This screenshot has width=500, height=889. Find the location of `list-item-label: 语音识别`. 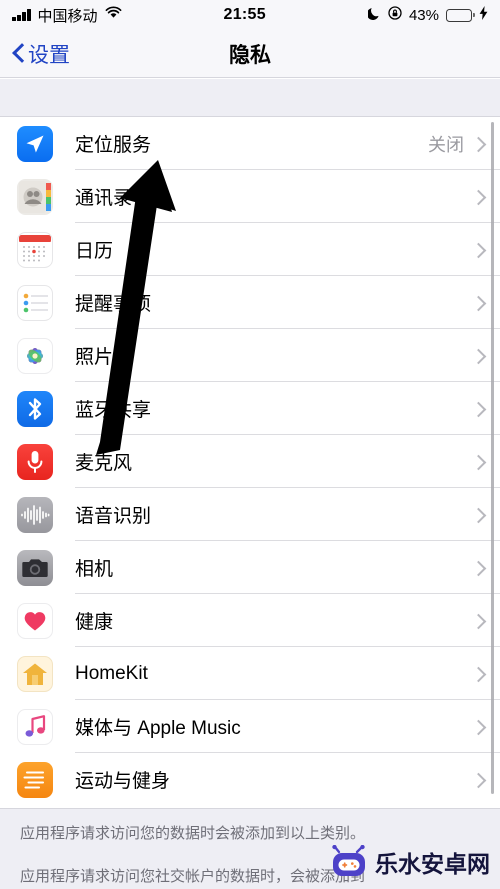

list-item-label: 语音识别 is located at coordinates (113, 516).